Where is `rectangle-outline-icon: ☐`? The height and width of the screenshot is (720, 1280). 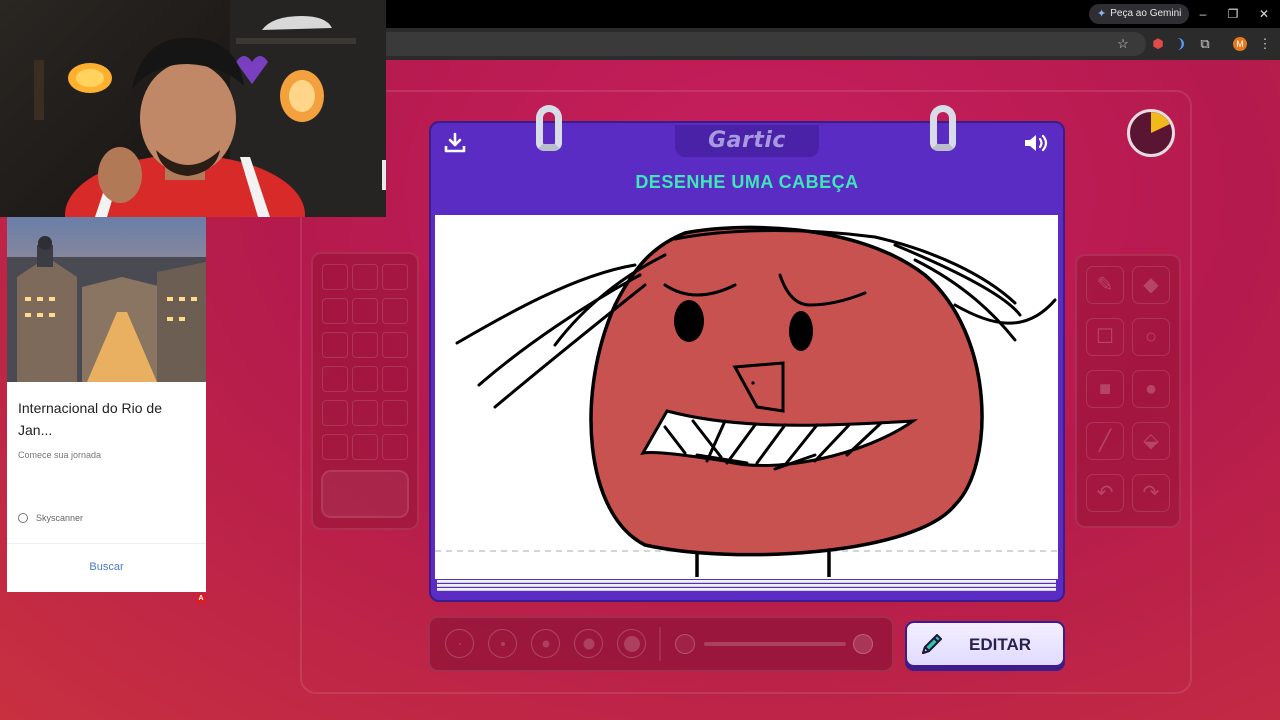 rectangle-outline-icon: ☐ is located at coordinates (1105, 337).